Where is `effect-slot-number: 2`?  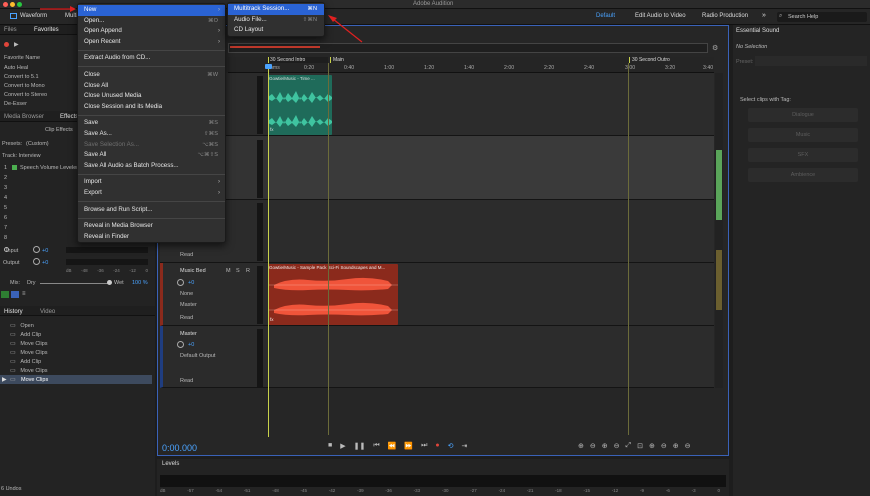
effect-slot-number: 2 is located at coordinates (6, 178).